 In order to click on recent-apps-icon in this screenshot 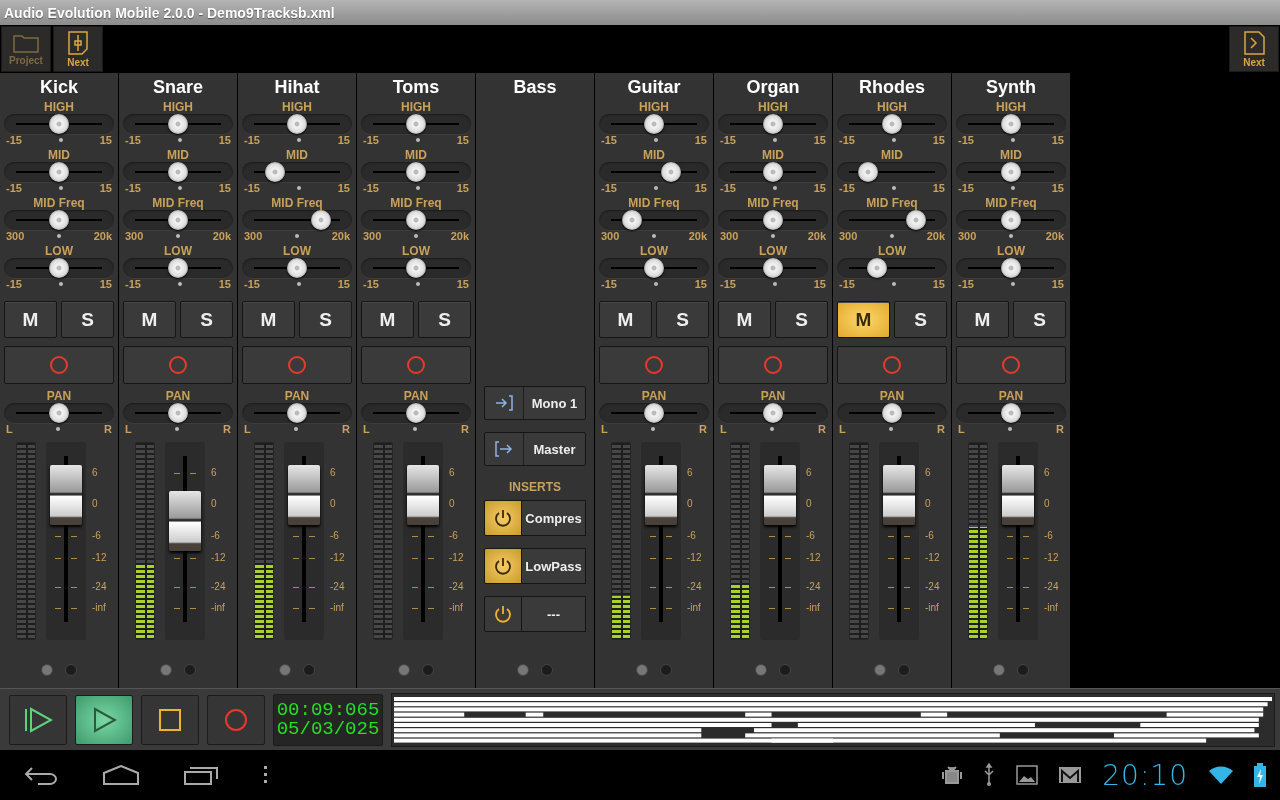, I will do `click(201, 775)`.